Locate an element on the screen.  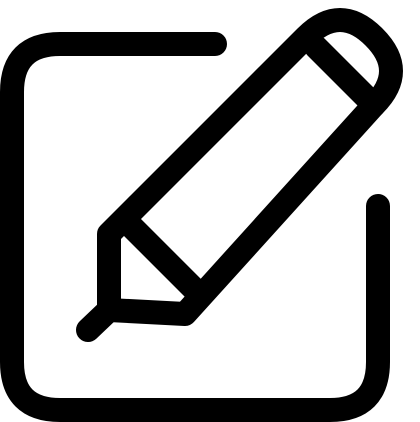
pencil-tip-line is located at coordinates (162, 257).